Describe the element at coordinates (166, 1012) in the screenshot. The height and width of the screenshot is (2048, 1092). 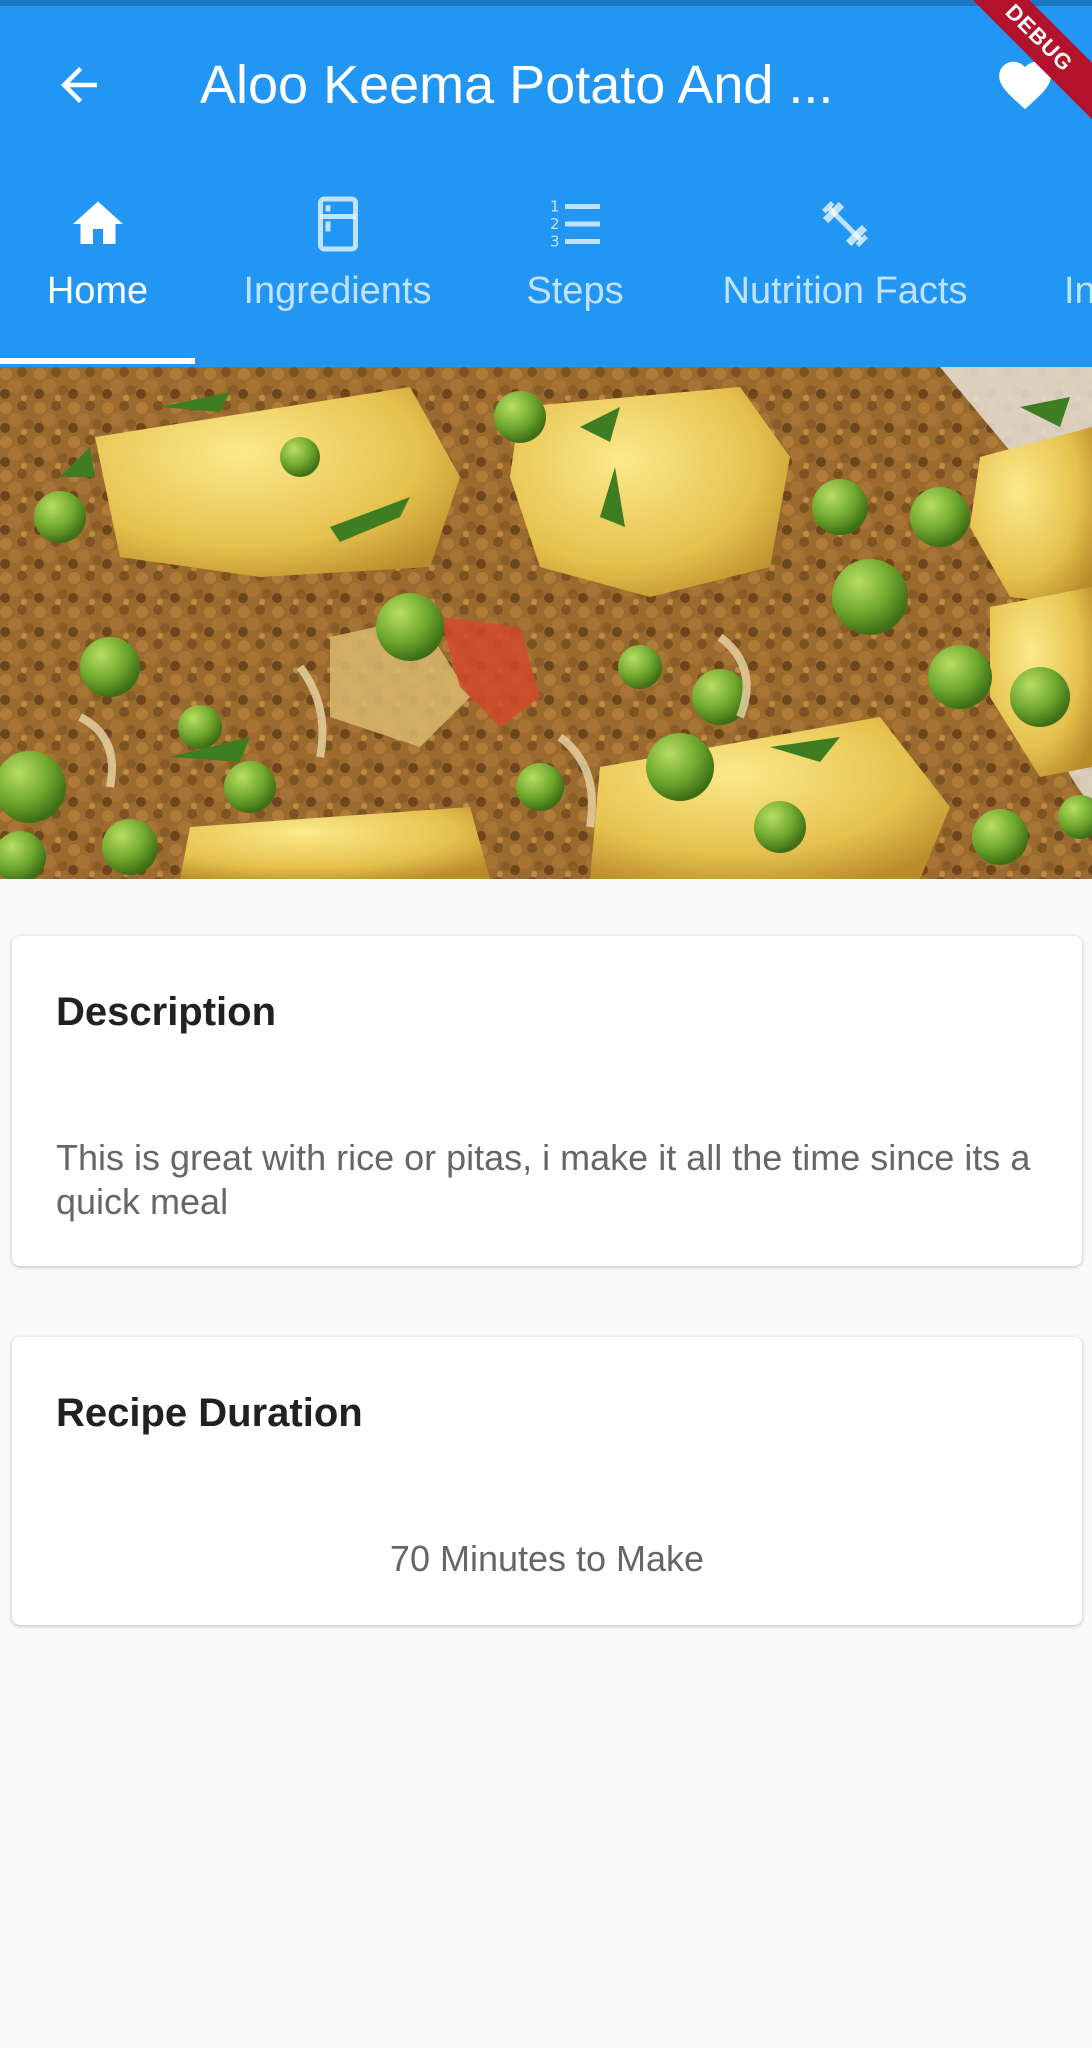
I see `description-title: Description` at that location.